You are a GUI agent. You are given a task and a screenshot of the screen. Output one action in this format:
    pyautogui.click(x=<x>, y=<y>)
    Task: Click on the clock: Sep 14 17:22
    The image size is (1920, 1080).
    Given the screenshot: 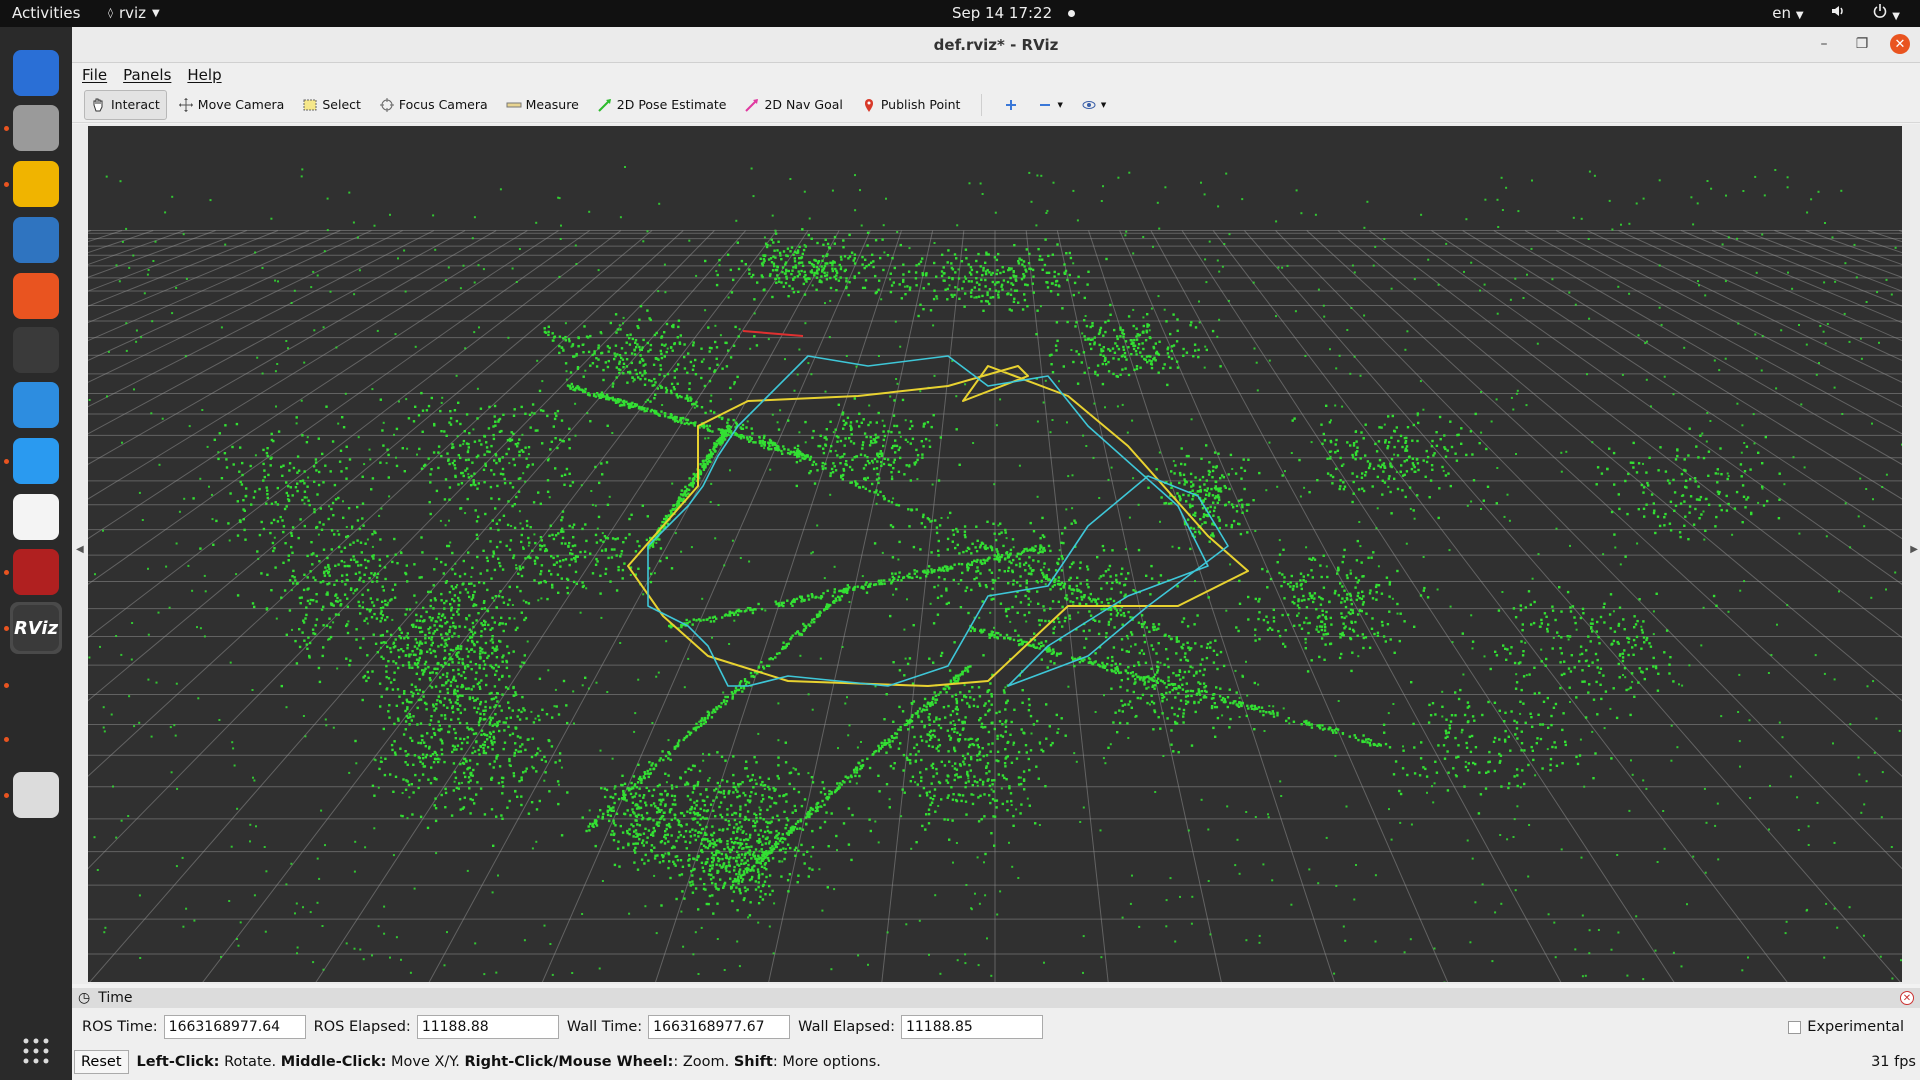 What is the action you would take?
    pyautogui.click(x=1014, y=13)
    